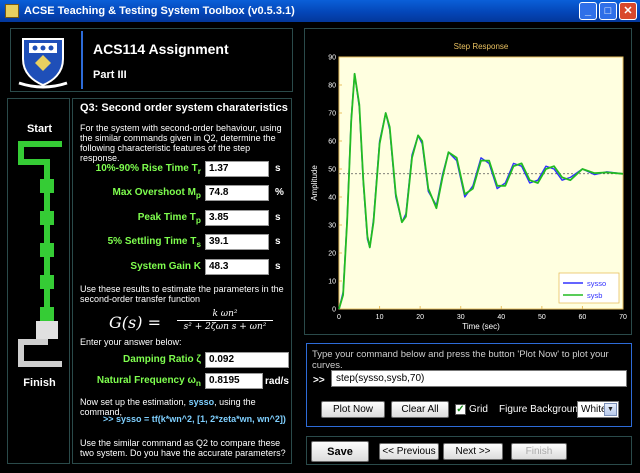  I want to click on formula-lhs: G(s) =, so click(135, 322).